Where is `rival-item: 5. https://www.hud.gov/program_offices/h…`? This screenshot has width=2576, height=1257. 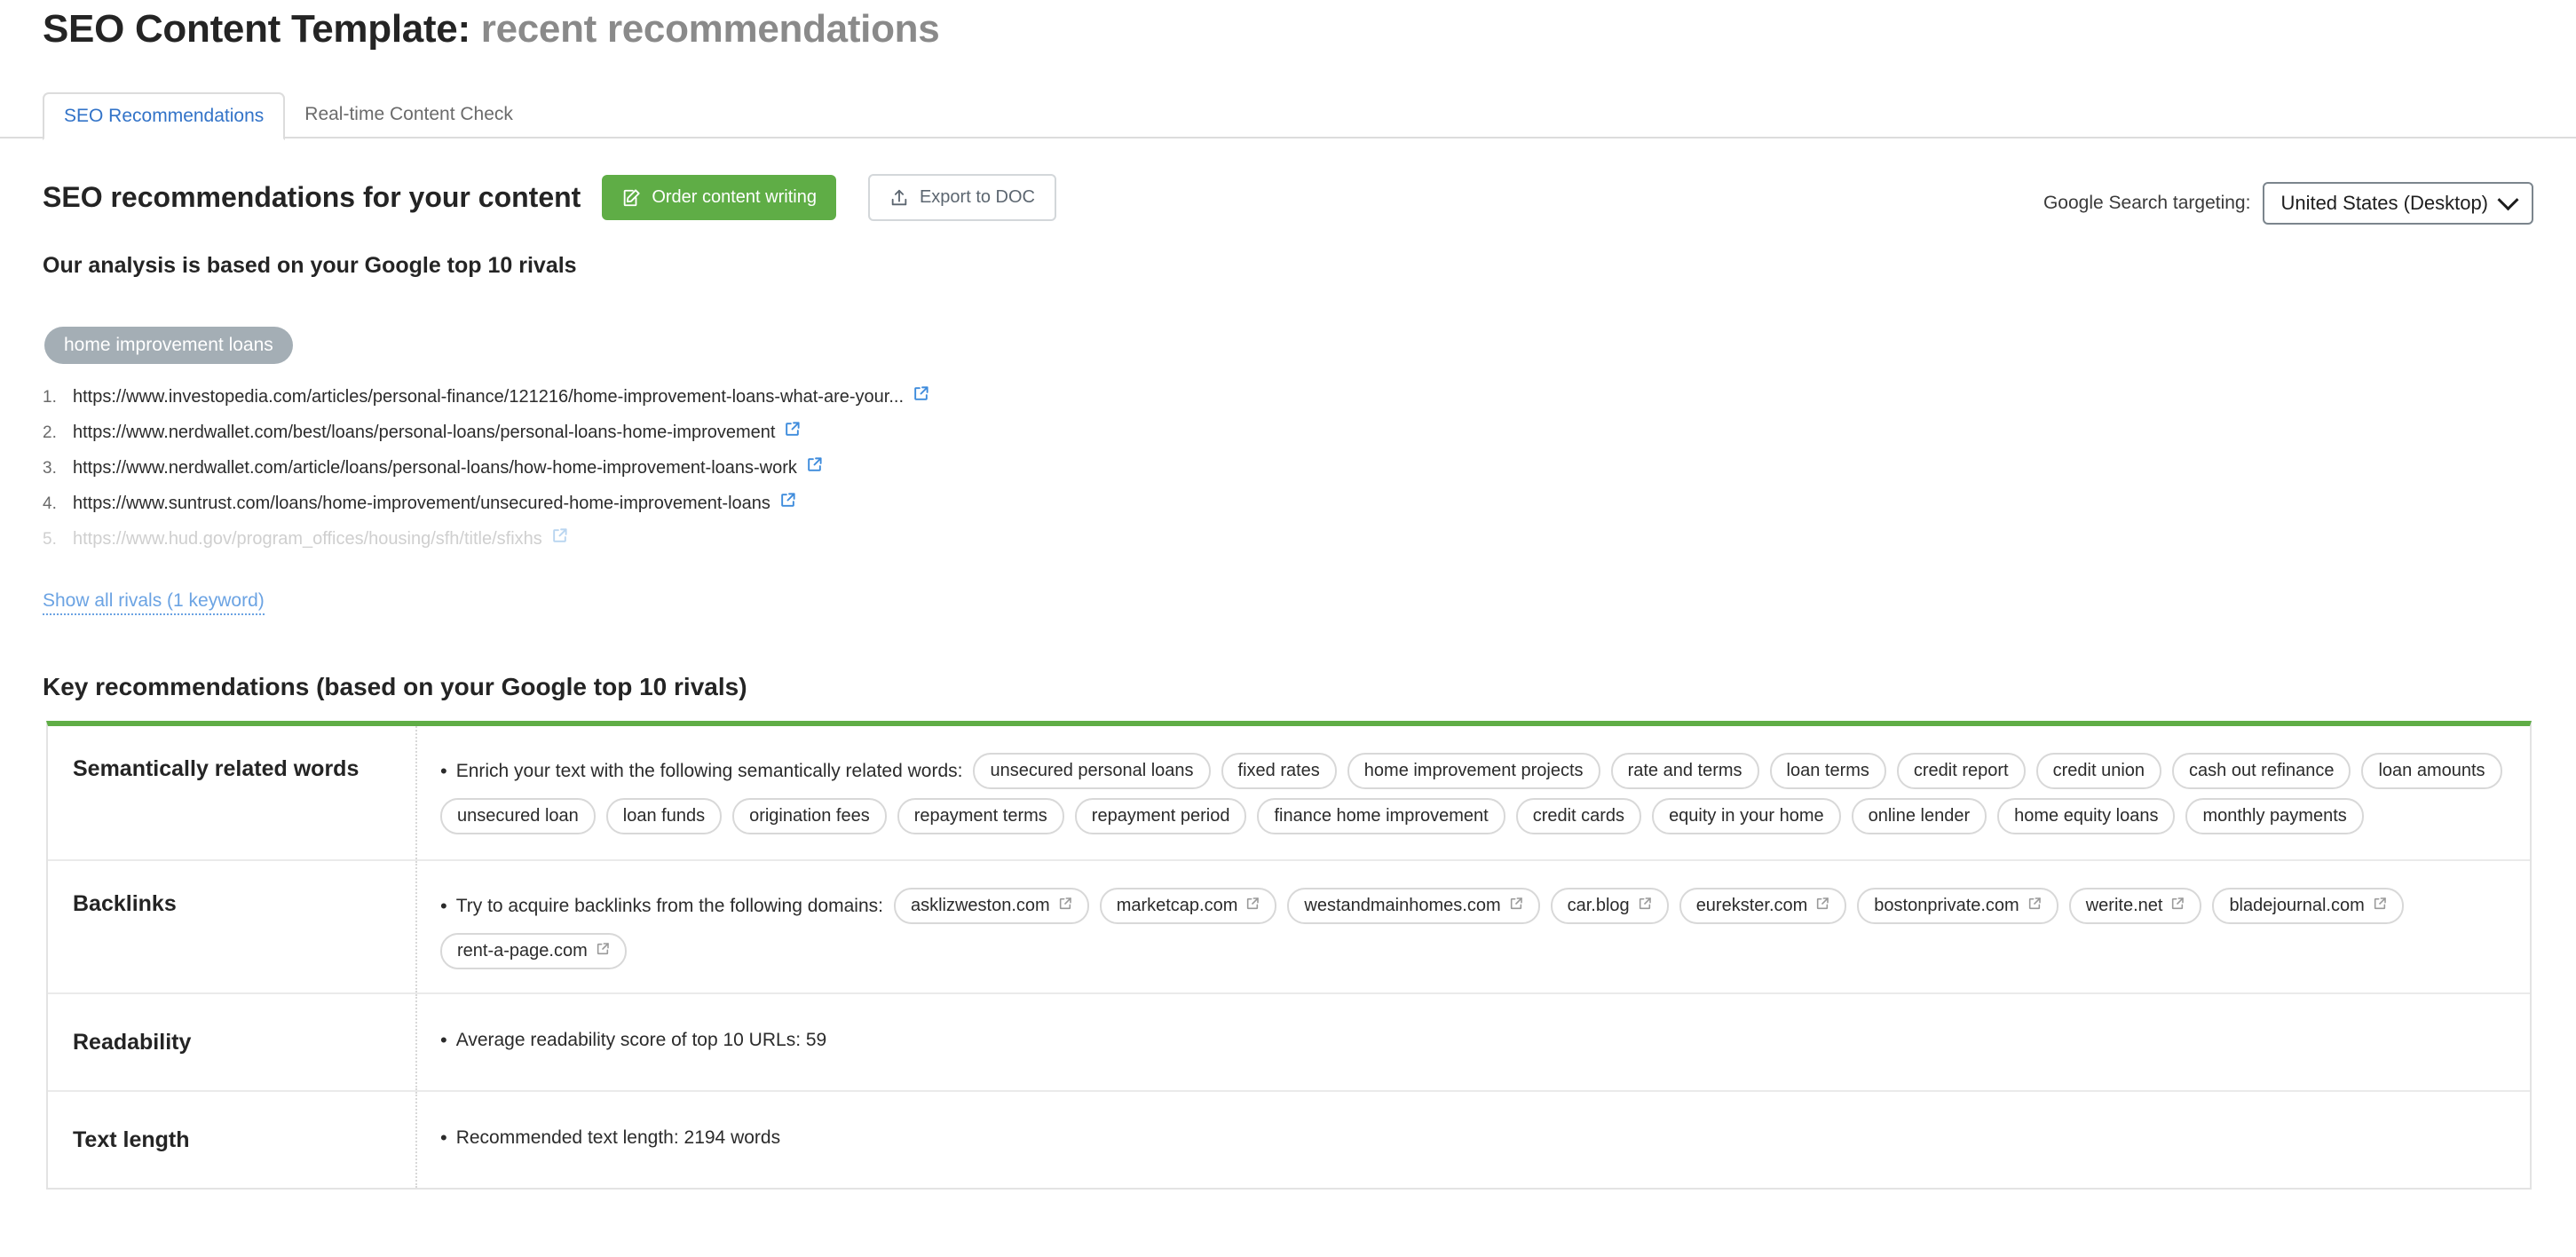
rival-item: 5. https://www.hud.gov/program_offices/h… is located at coordinates (664, 545).